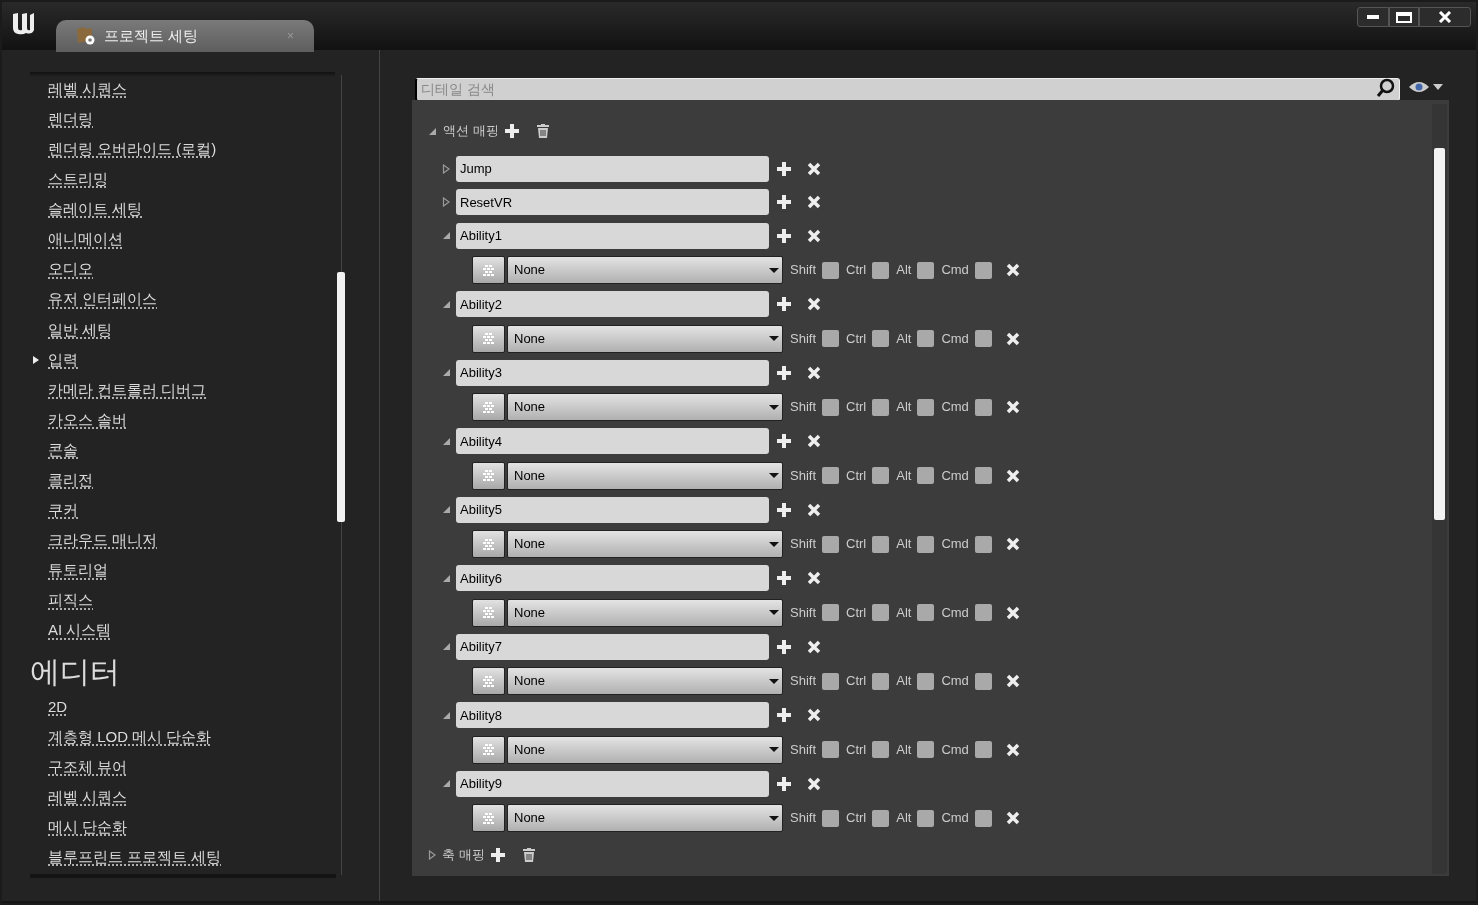  Describe the element at coordinates (612, 441) in the screenshot. I see `mapping-name-field: Ability4` at that location.